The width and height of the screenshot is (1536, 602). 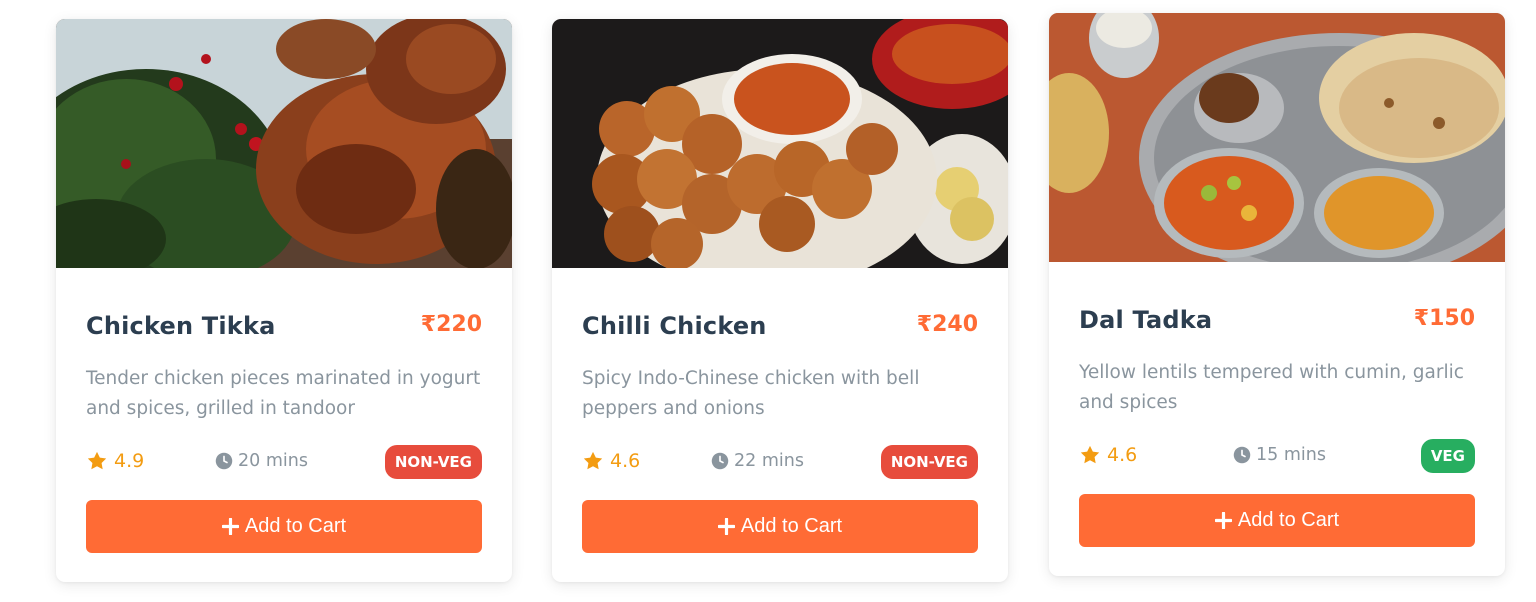 What do you see at coordinates (780, 143) in the screenshot?
I see `chilli-chicken-image` at bounding box center [780, 143].